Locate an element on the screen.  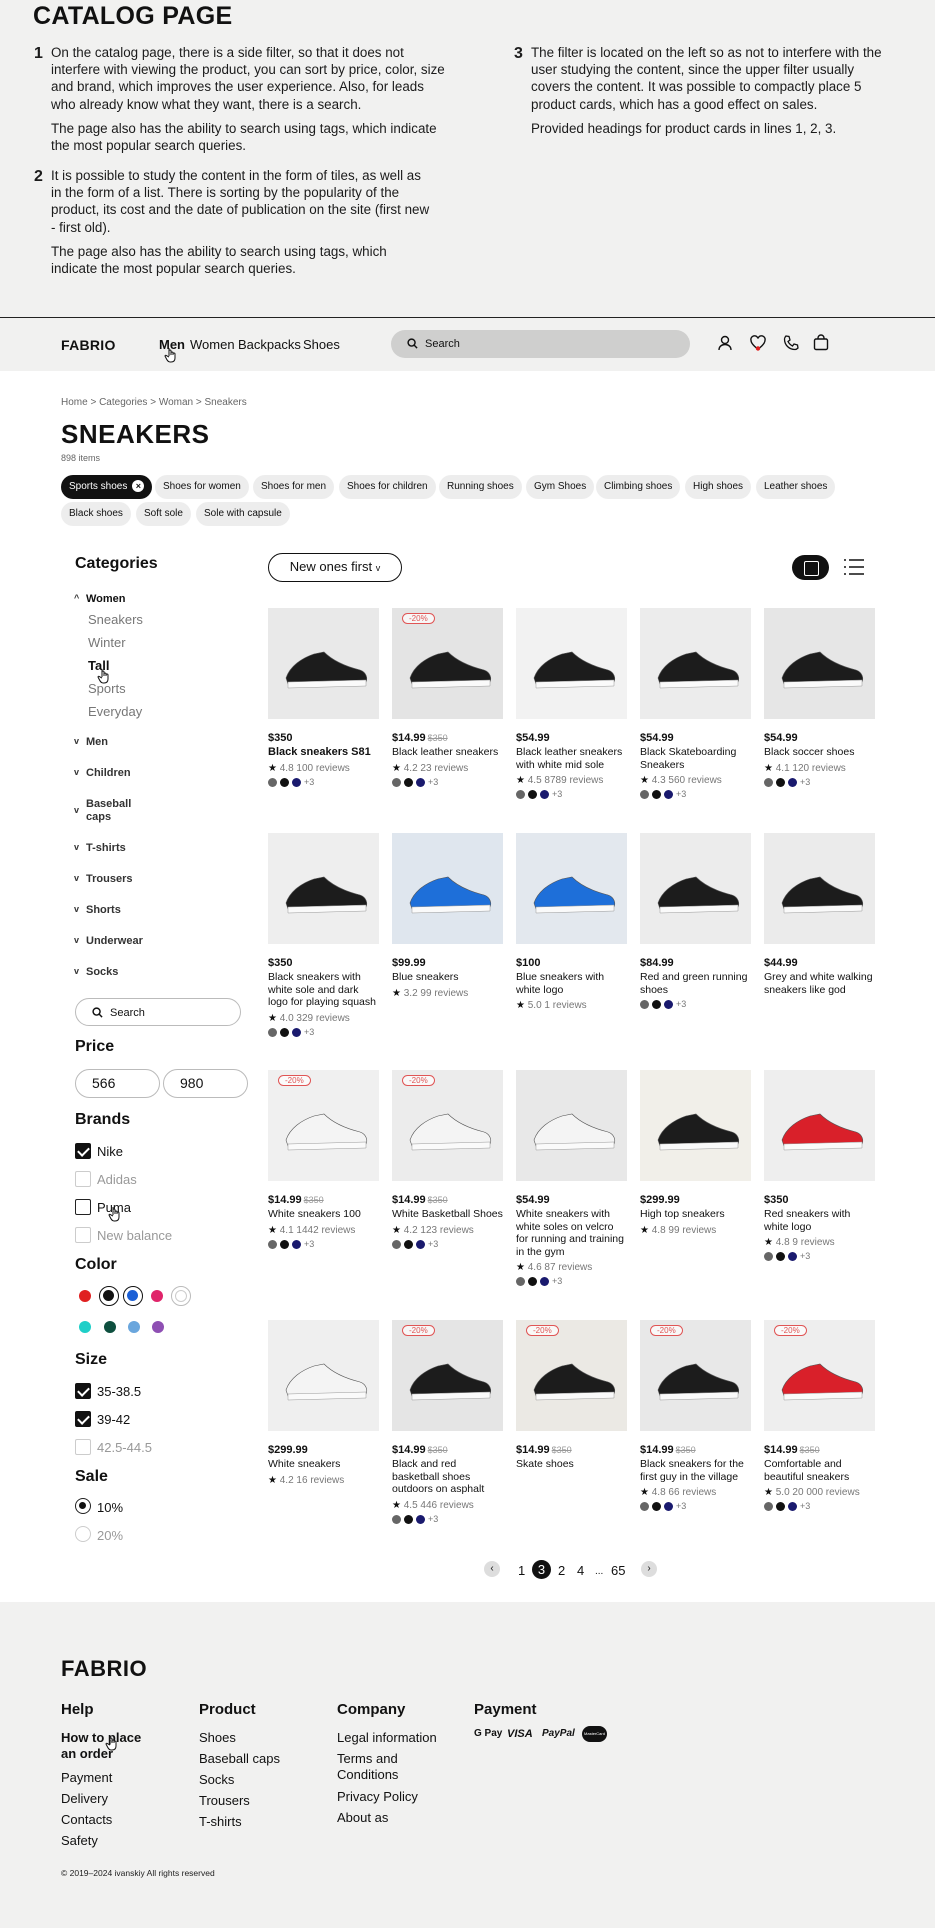
product-name: Red and green running shoes is located at coordinates (695, 983).